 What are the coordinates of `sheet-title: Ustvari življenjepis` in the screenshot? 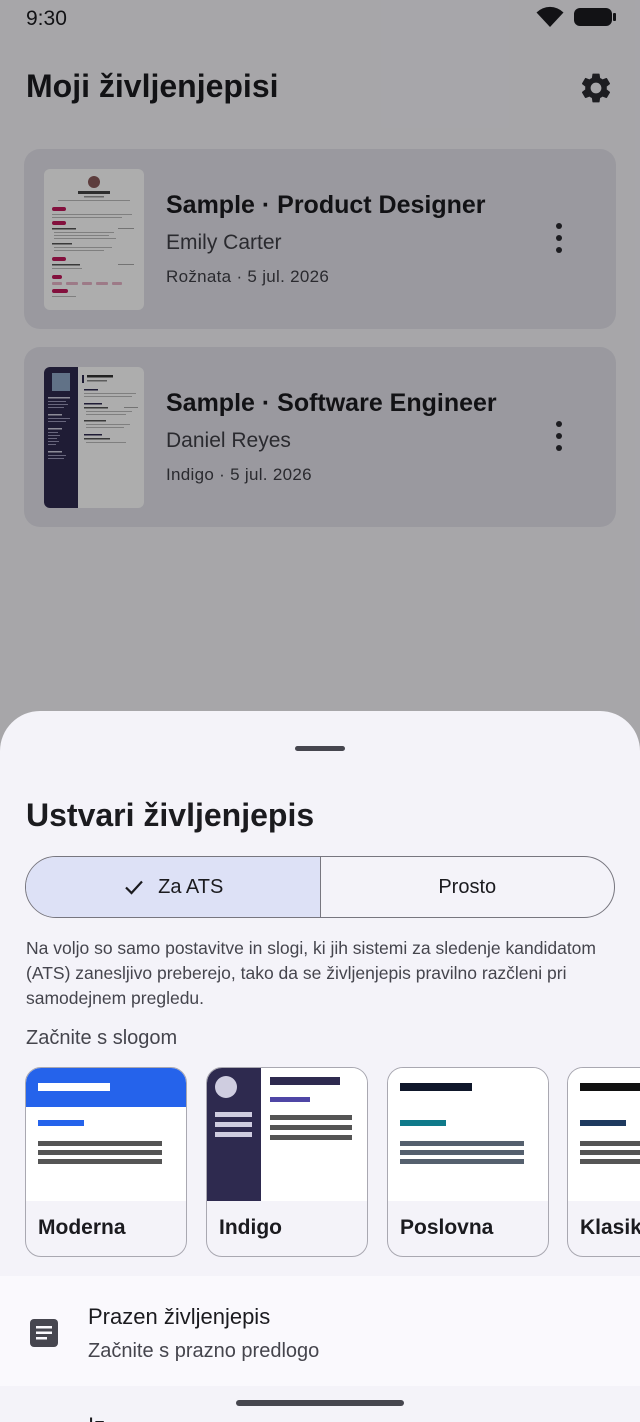 It's located at (170, 815).